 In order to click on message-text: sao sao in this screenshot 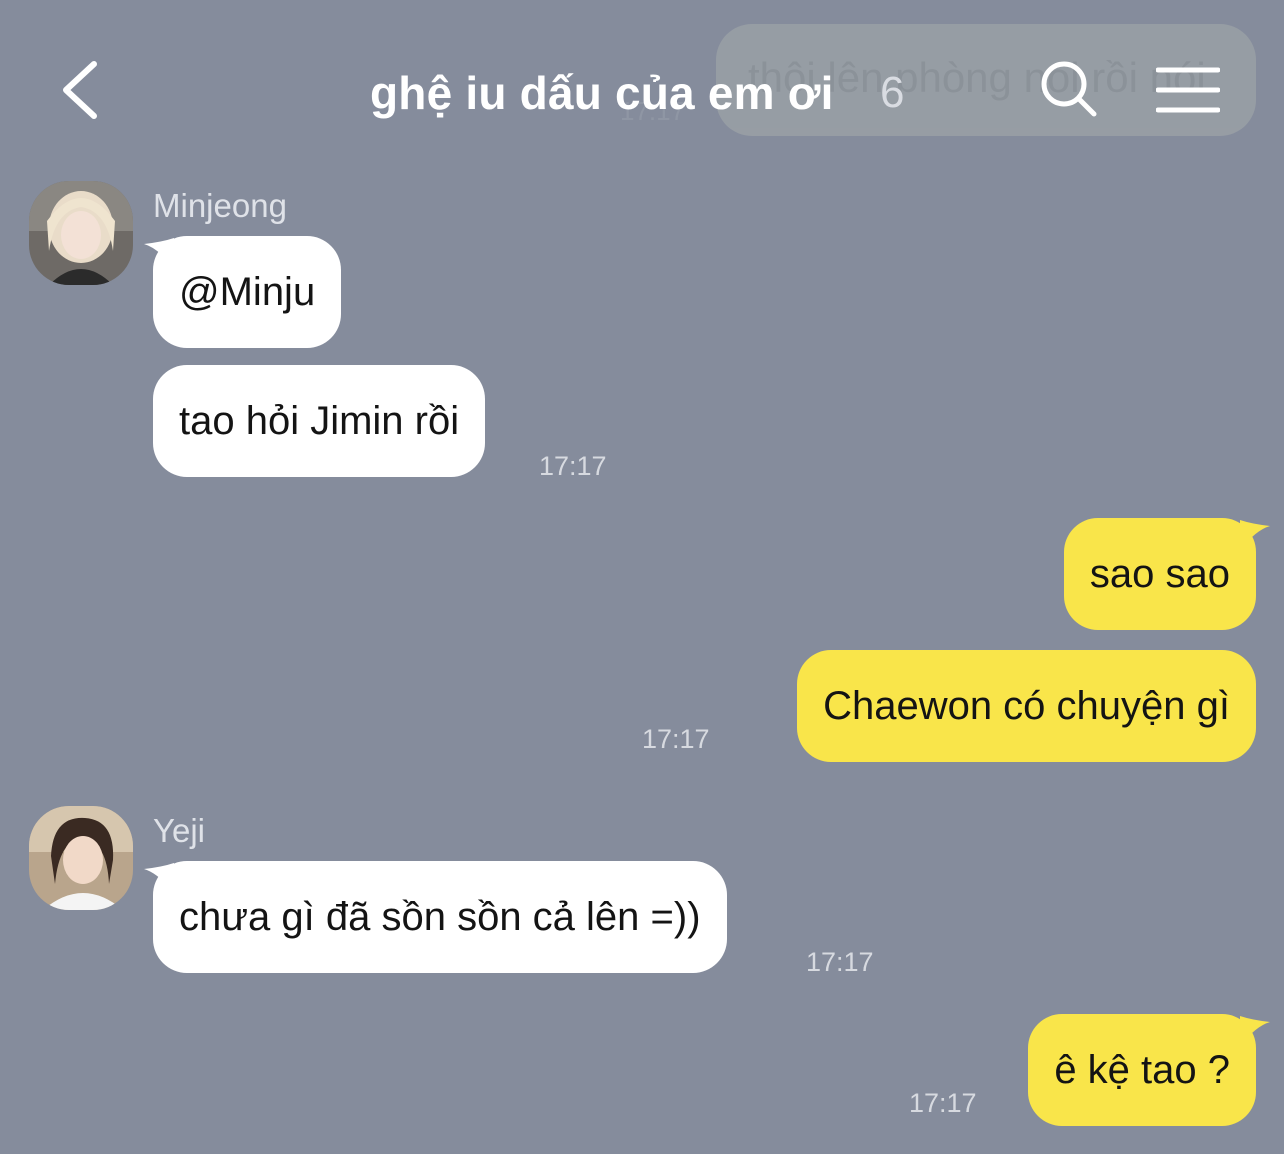, I will do `click(1159, 574)`.